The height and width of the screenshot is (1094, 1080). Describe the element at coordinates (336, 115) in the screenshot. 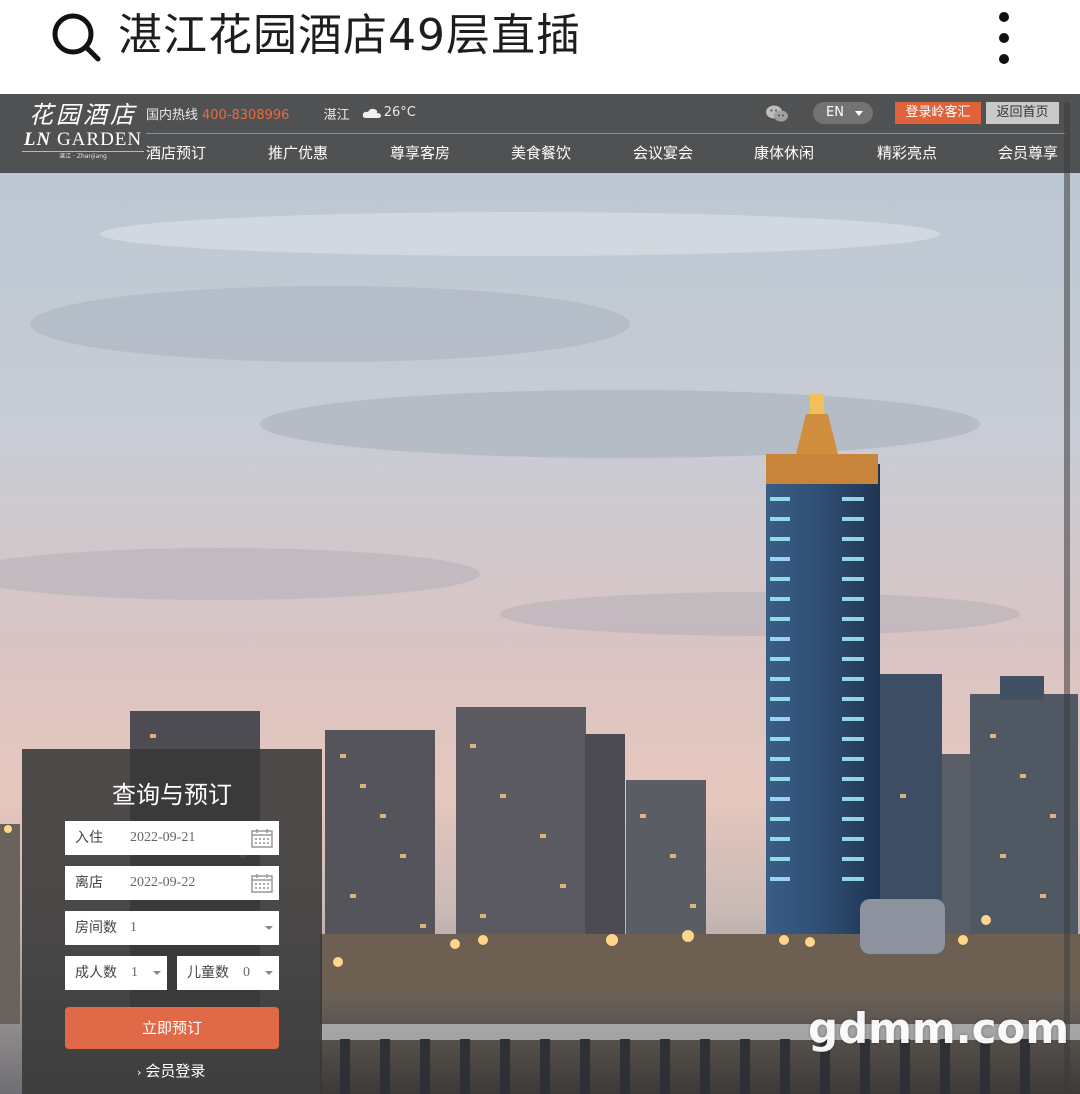

I see `city-label: 湛江` at that location.